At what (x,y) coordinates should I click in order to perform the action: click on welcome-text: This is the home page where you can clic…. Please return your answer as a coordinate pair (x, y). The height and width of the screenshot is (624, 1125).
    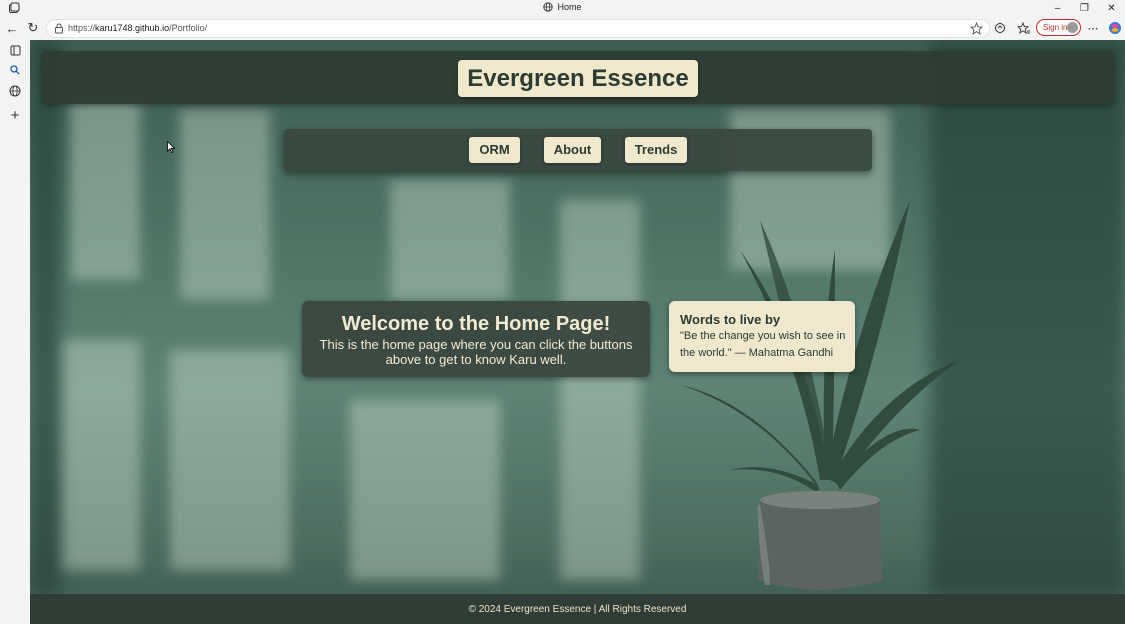
    Looking at the image, I should click on (476, 352).